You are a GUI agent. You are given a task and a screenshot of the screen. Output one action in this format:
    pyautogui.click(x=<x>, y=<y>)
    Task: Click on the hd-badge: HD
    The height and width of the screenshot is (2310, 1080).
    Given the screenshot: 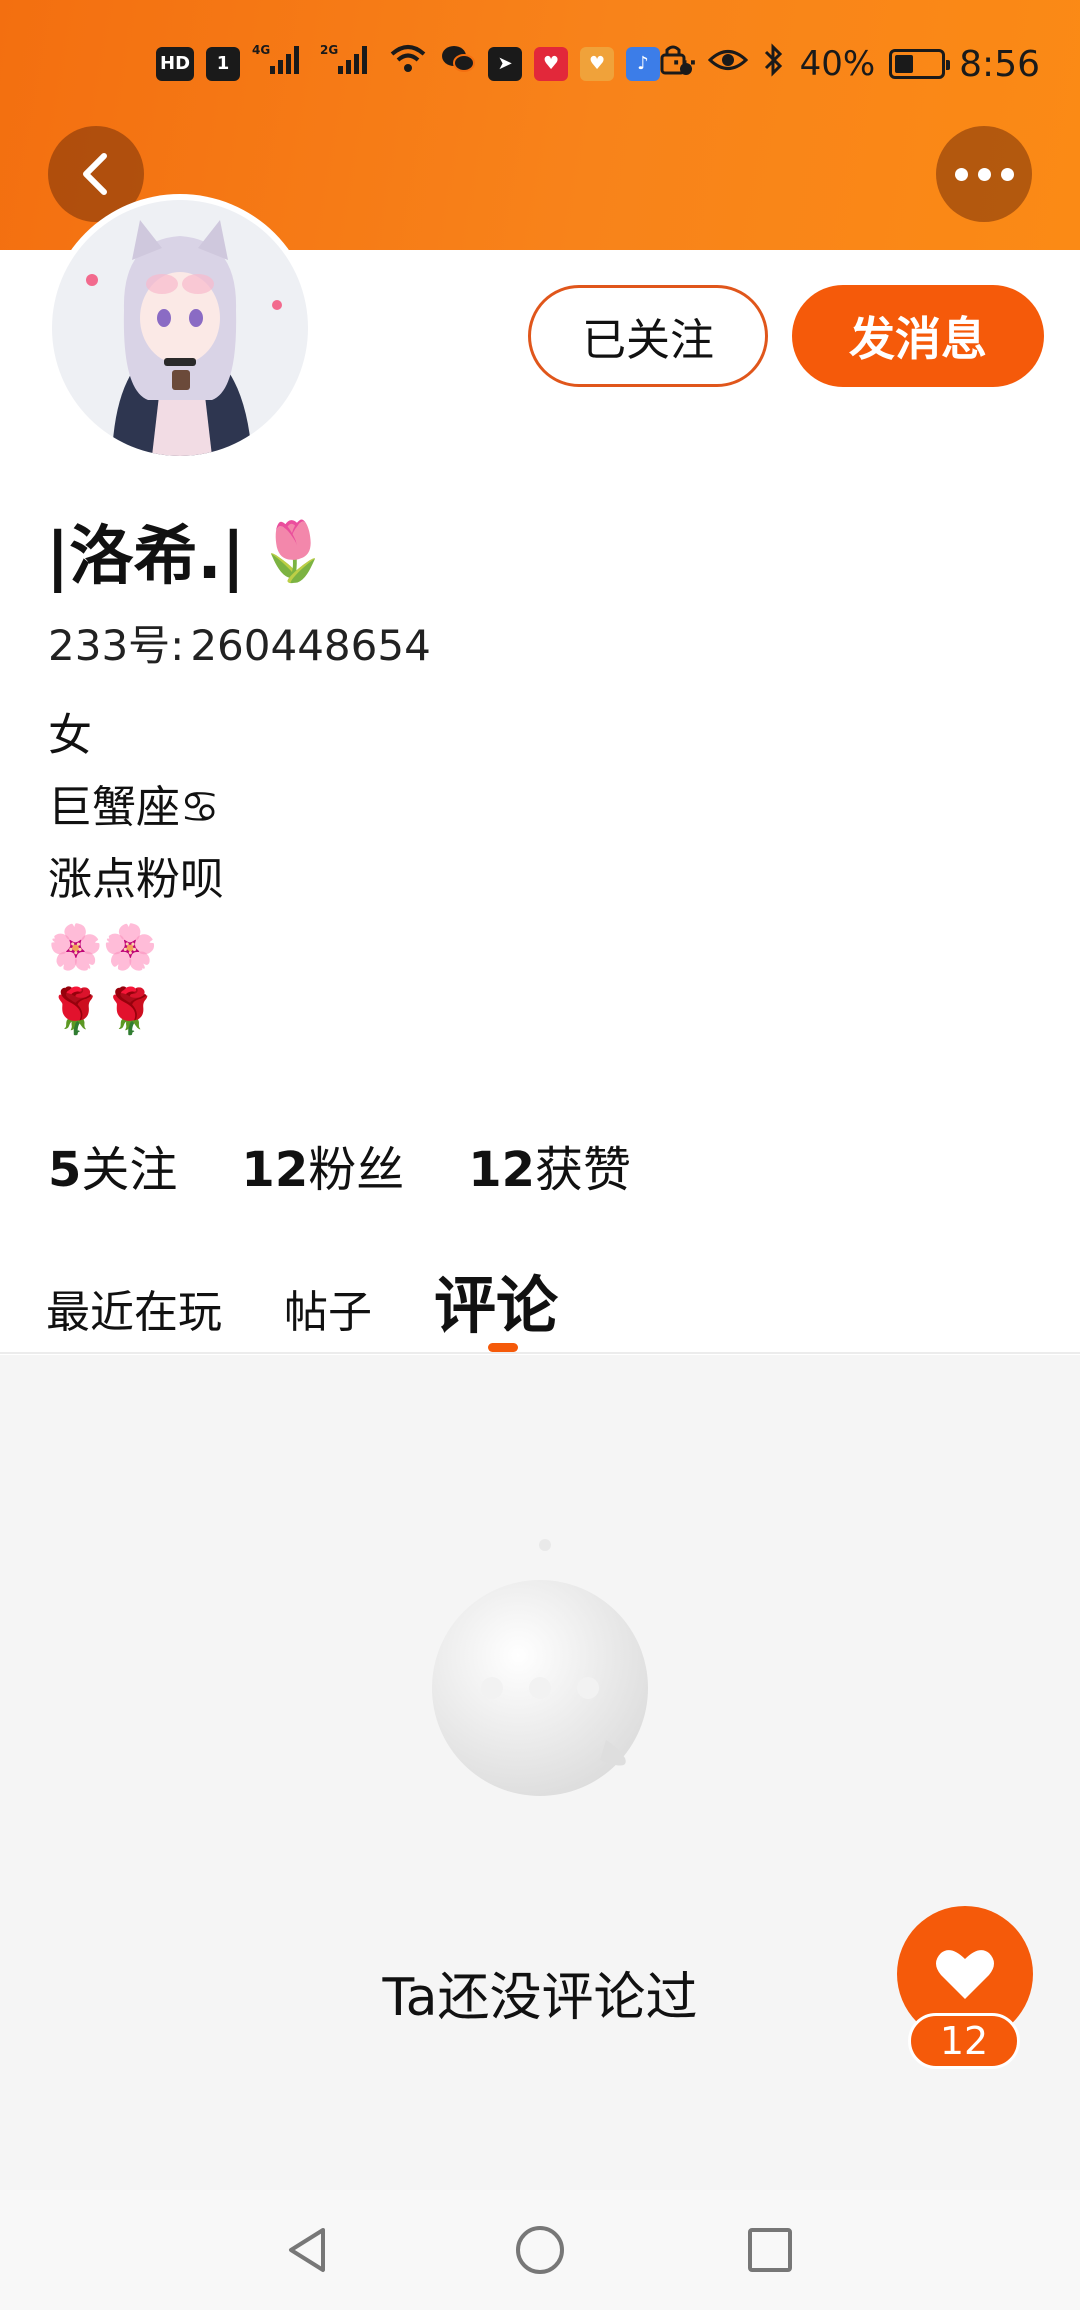 What is the action you would take?
    pyautogui.click(x=175, y=63)
    